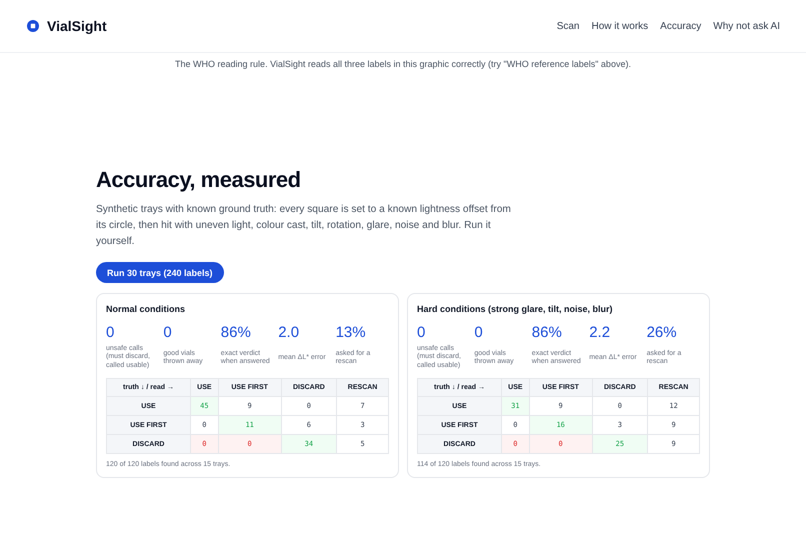 The image size is (806, 537). What do you see at coordinates (199, 180) in the screenshot?
I see `section-title: Accuracy, measured` at bounding box center [199, 180].